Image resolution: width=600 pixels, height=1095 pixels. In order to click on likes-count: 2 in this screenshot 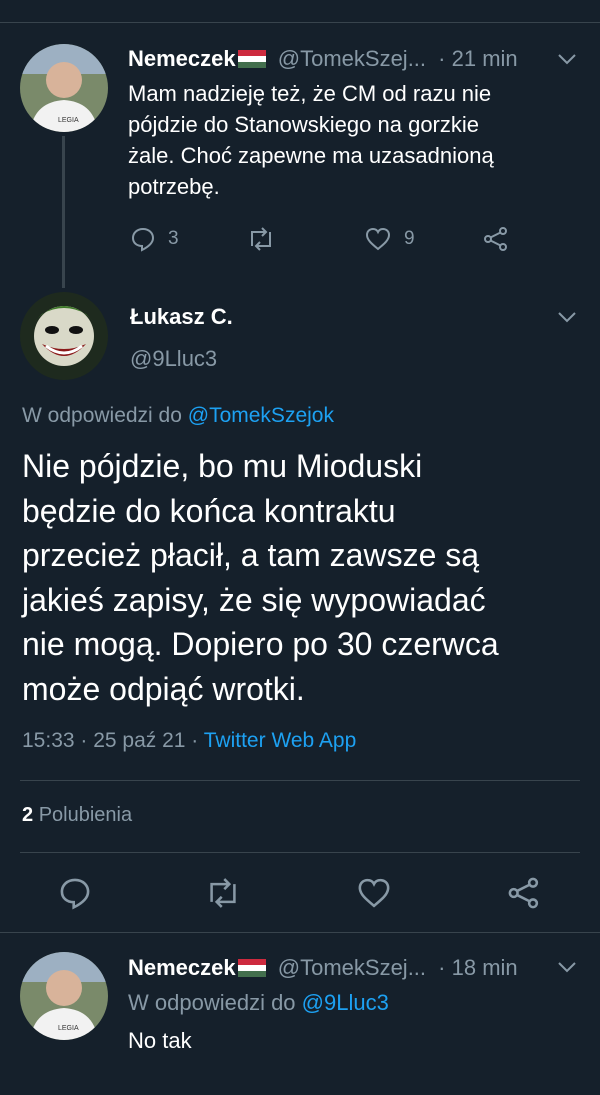, I will do `click(28, 815)`.